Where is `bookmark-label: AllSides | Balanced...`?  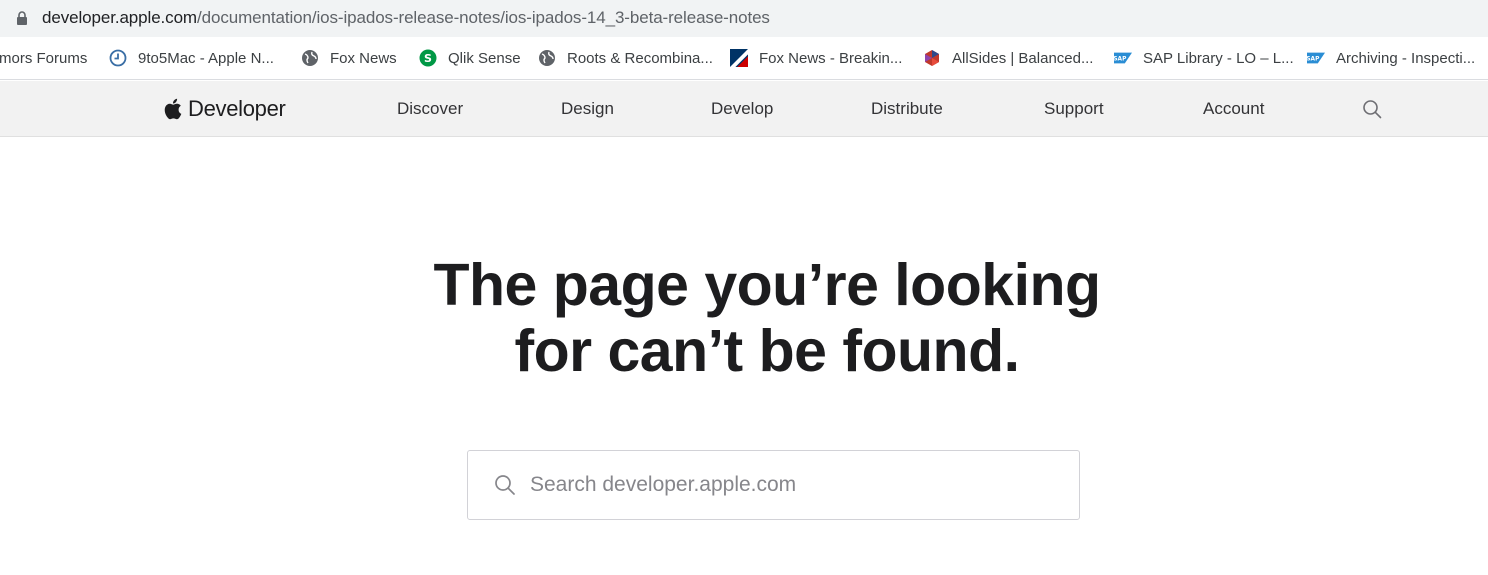
bookmark-label: AllSides | Balanced... is located at coordinates (1023, 58).